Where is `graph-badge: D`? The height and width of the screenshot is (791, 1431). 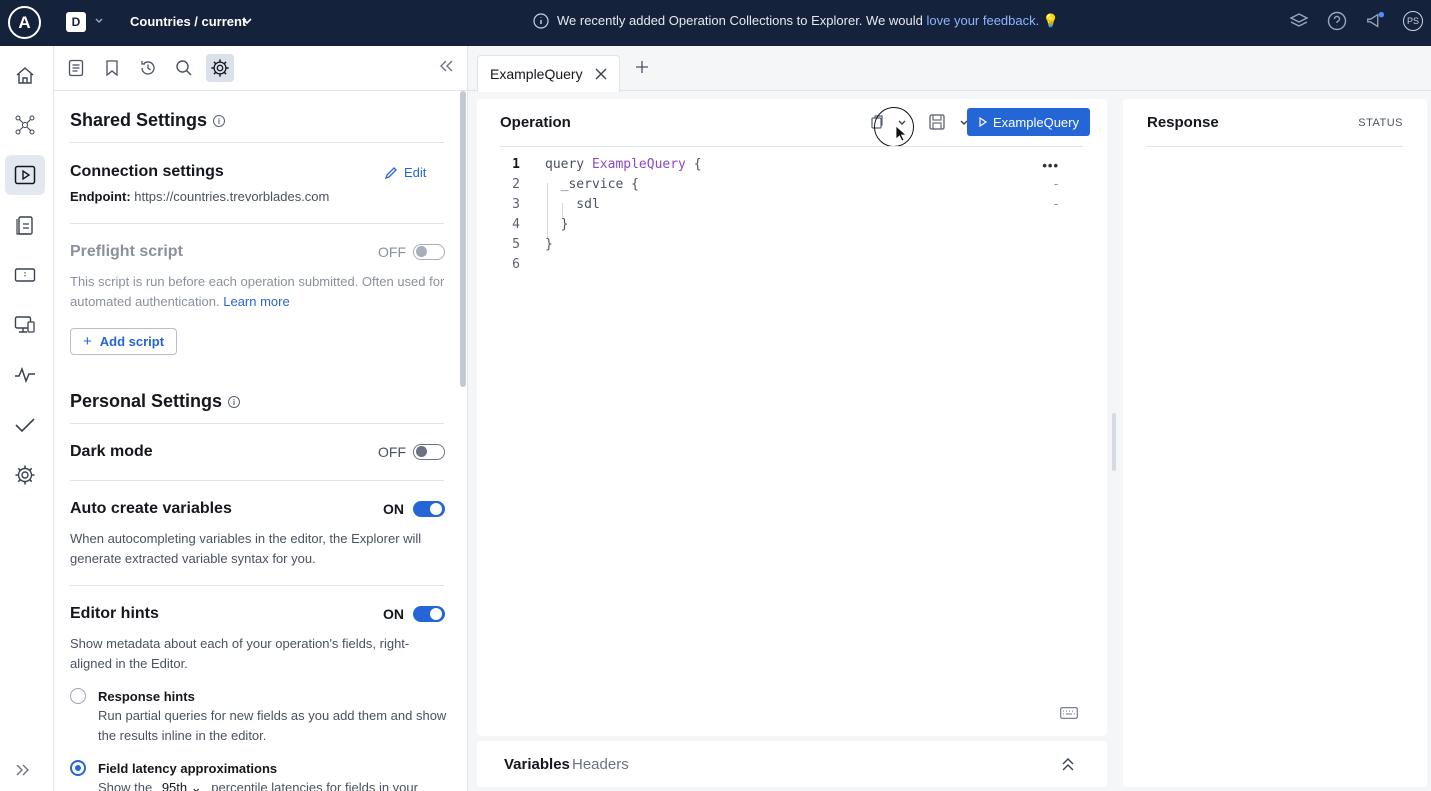
graph-badge: D is located at coordinates (76, 22).